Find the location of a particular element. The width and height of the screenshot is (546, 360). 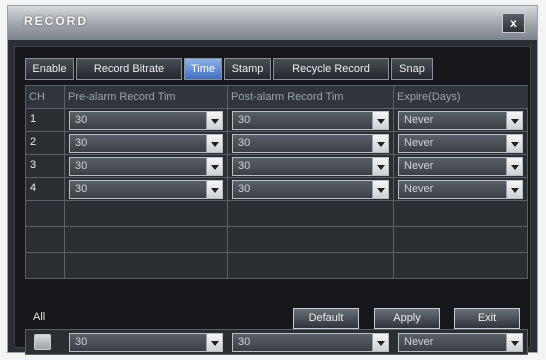

default-button: Default is located at coordinates (326, 318).